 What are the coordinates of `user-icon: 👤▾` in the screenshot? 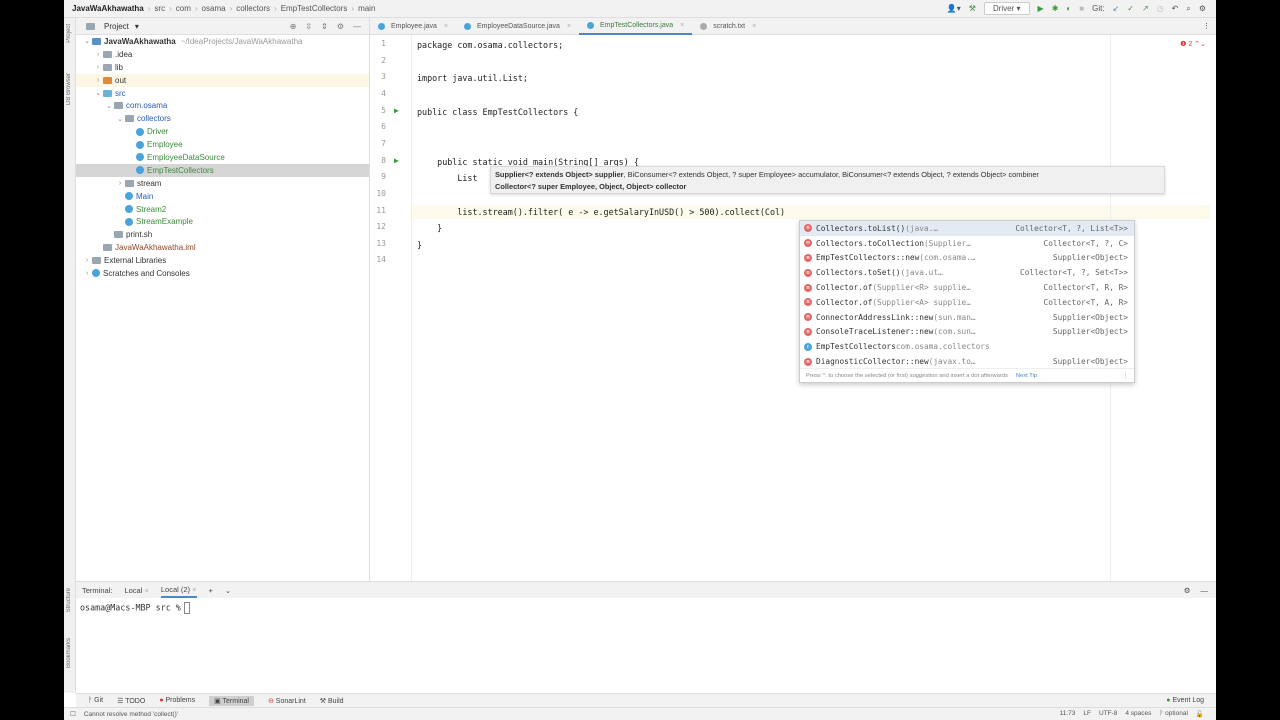 It's located at (954, 8).